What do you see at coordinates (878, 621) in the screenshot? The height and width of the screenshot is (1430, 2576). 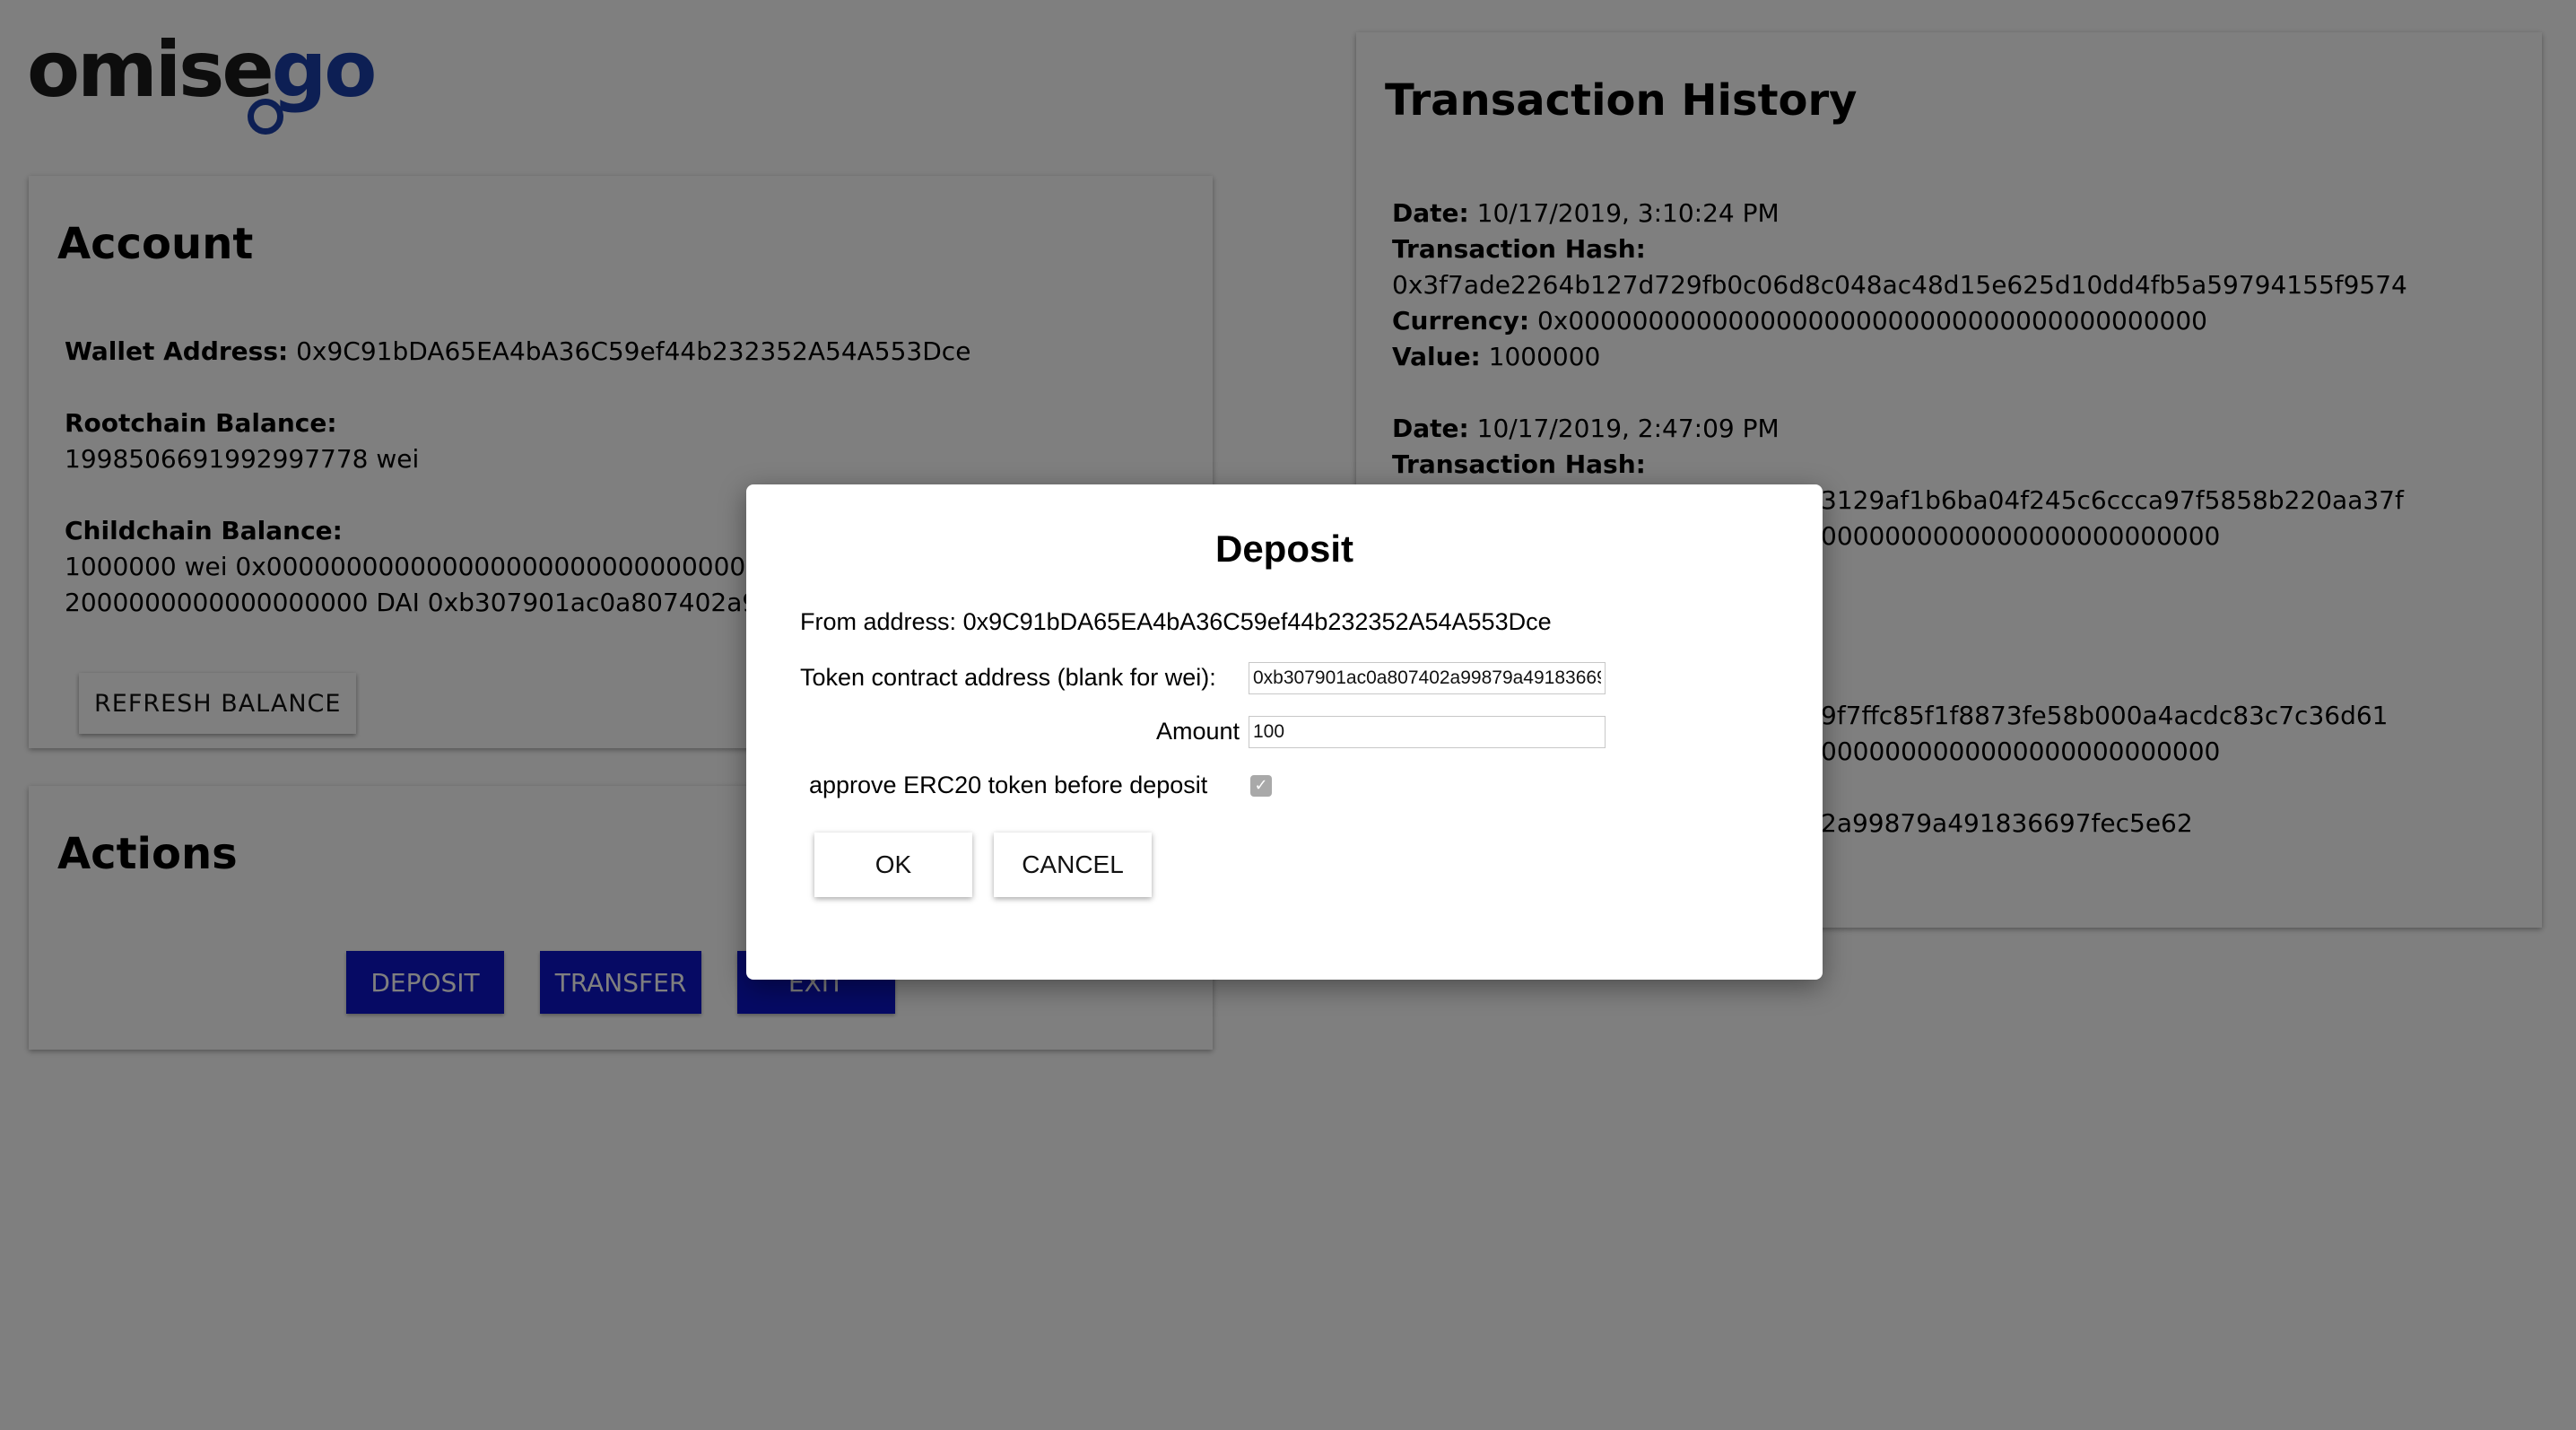 I see `from-address-label: From address:` at bounding box center [878, 621].